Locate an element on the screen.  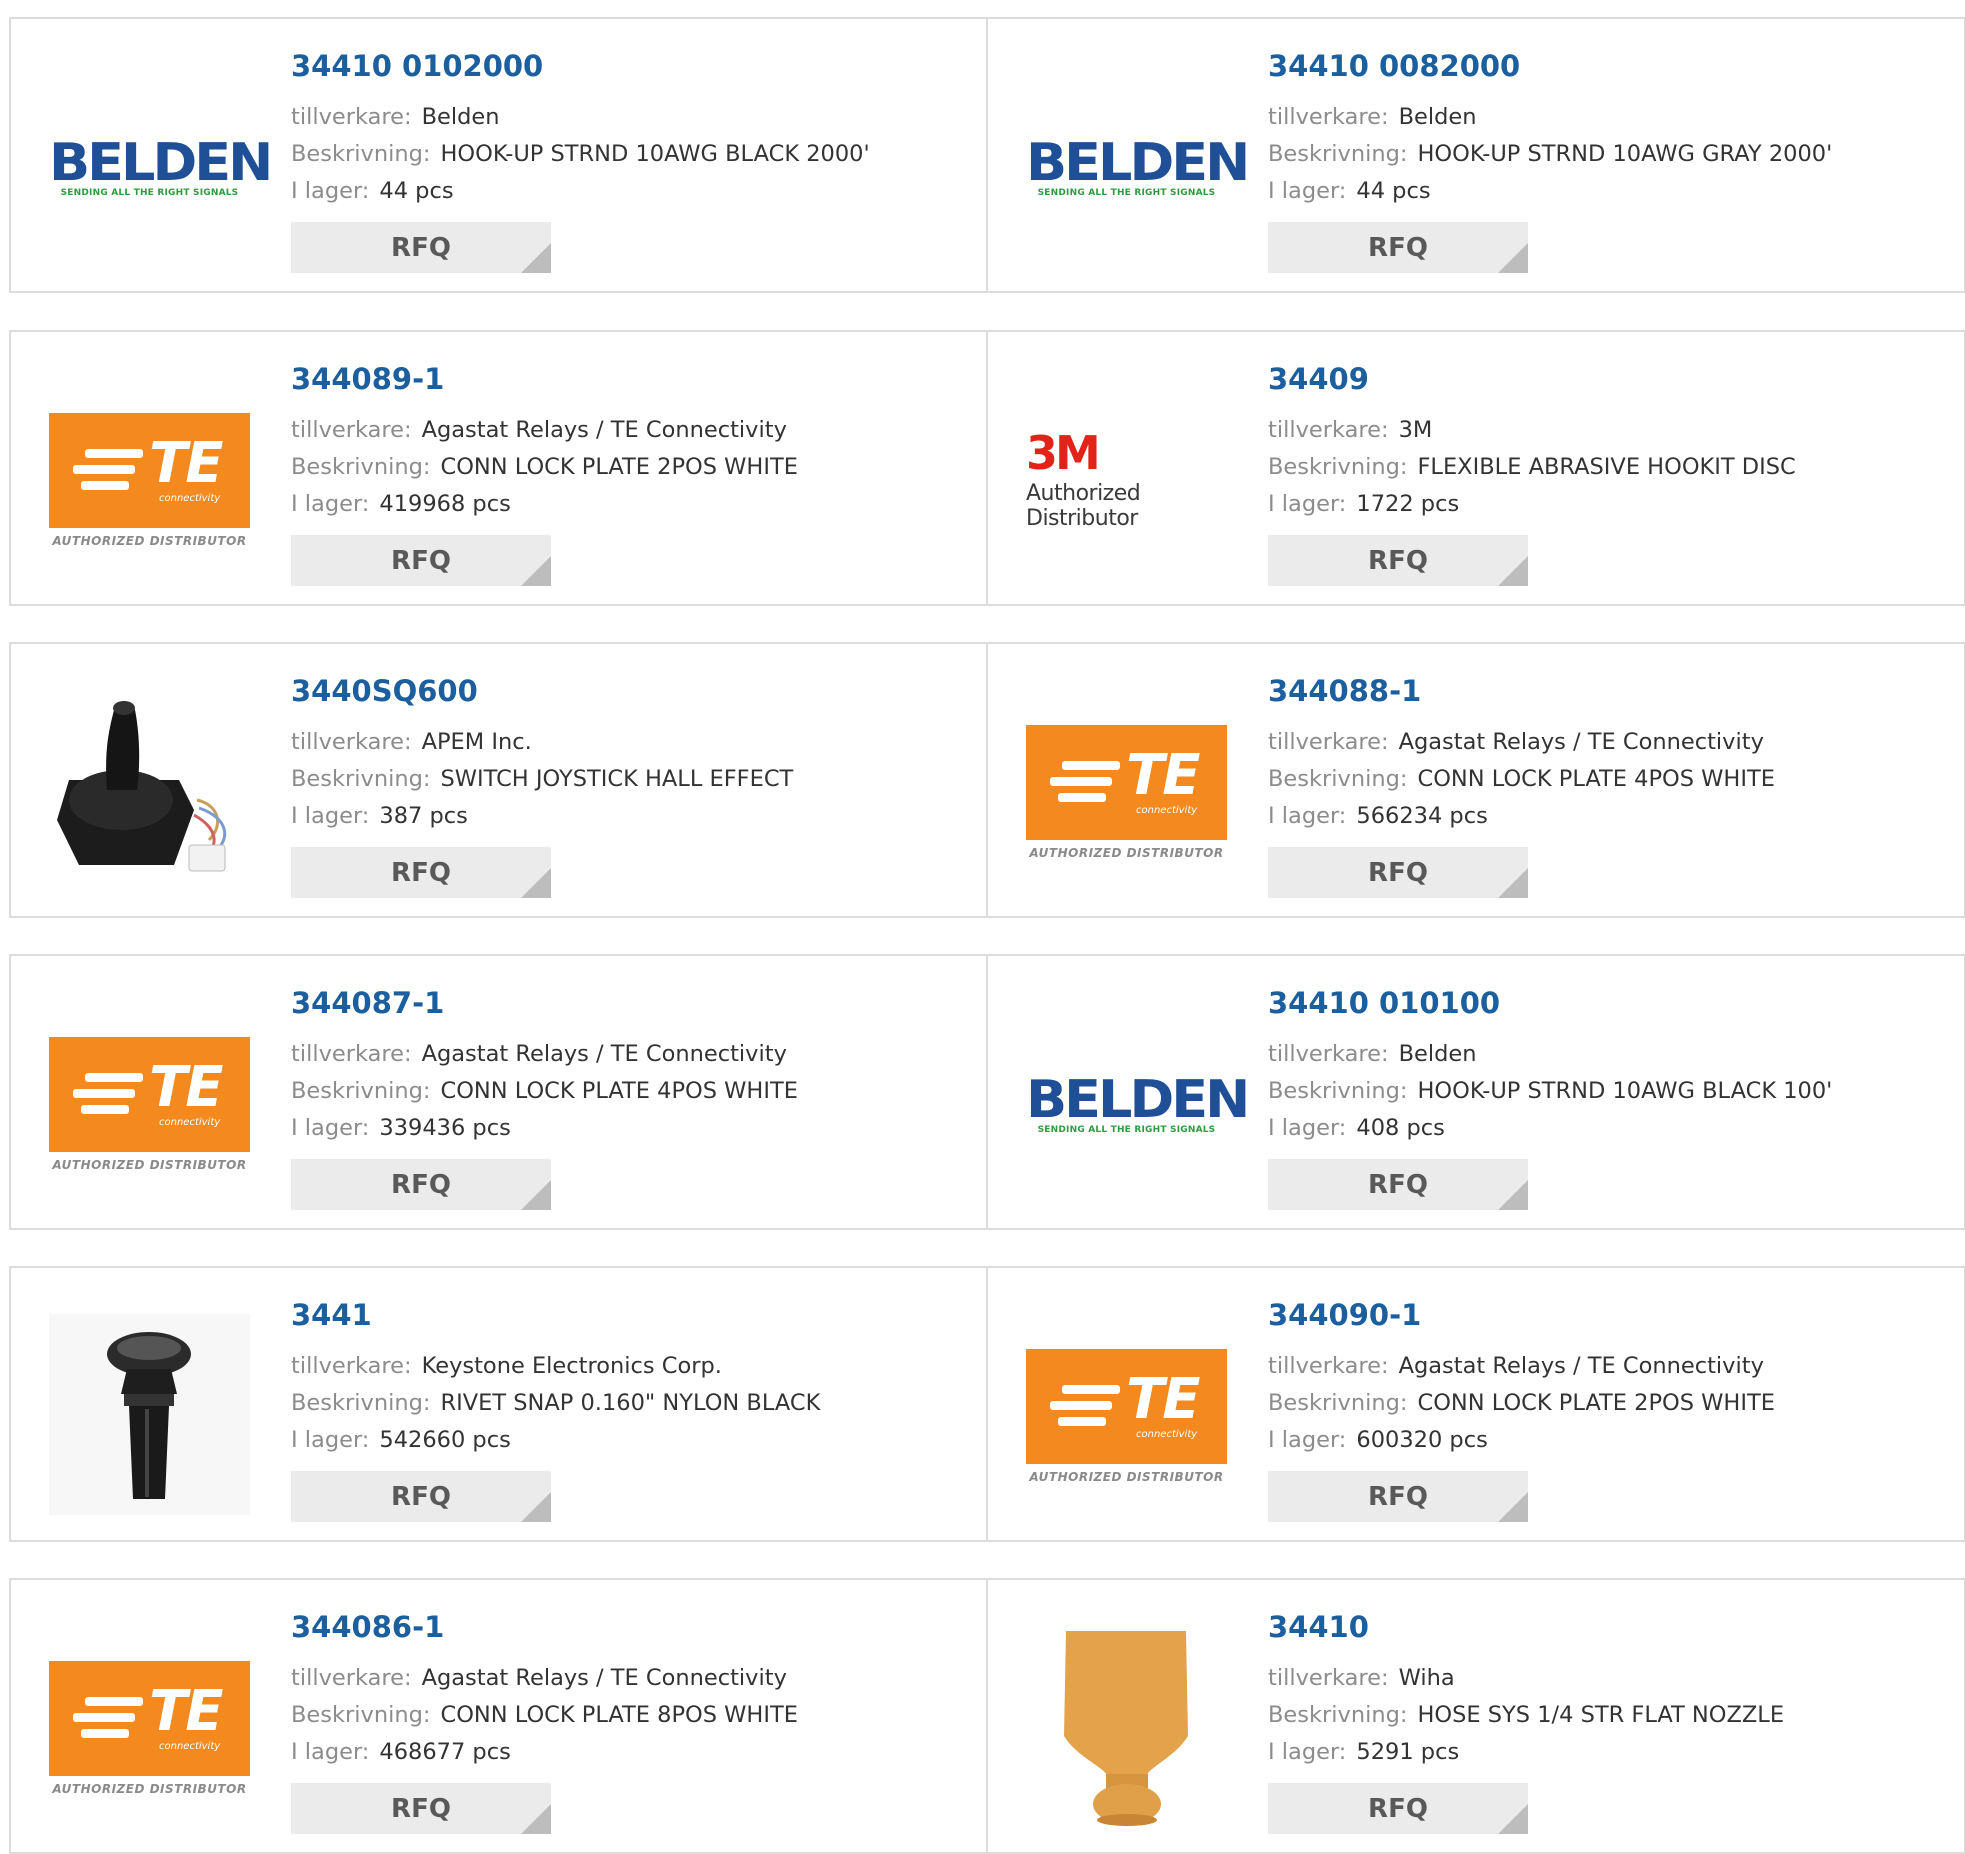
te-authorized-text: AUTHORIZED DISTRIBUTOR is located at coordinates (1126, 853).